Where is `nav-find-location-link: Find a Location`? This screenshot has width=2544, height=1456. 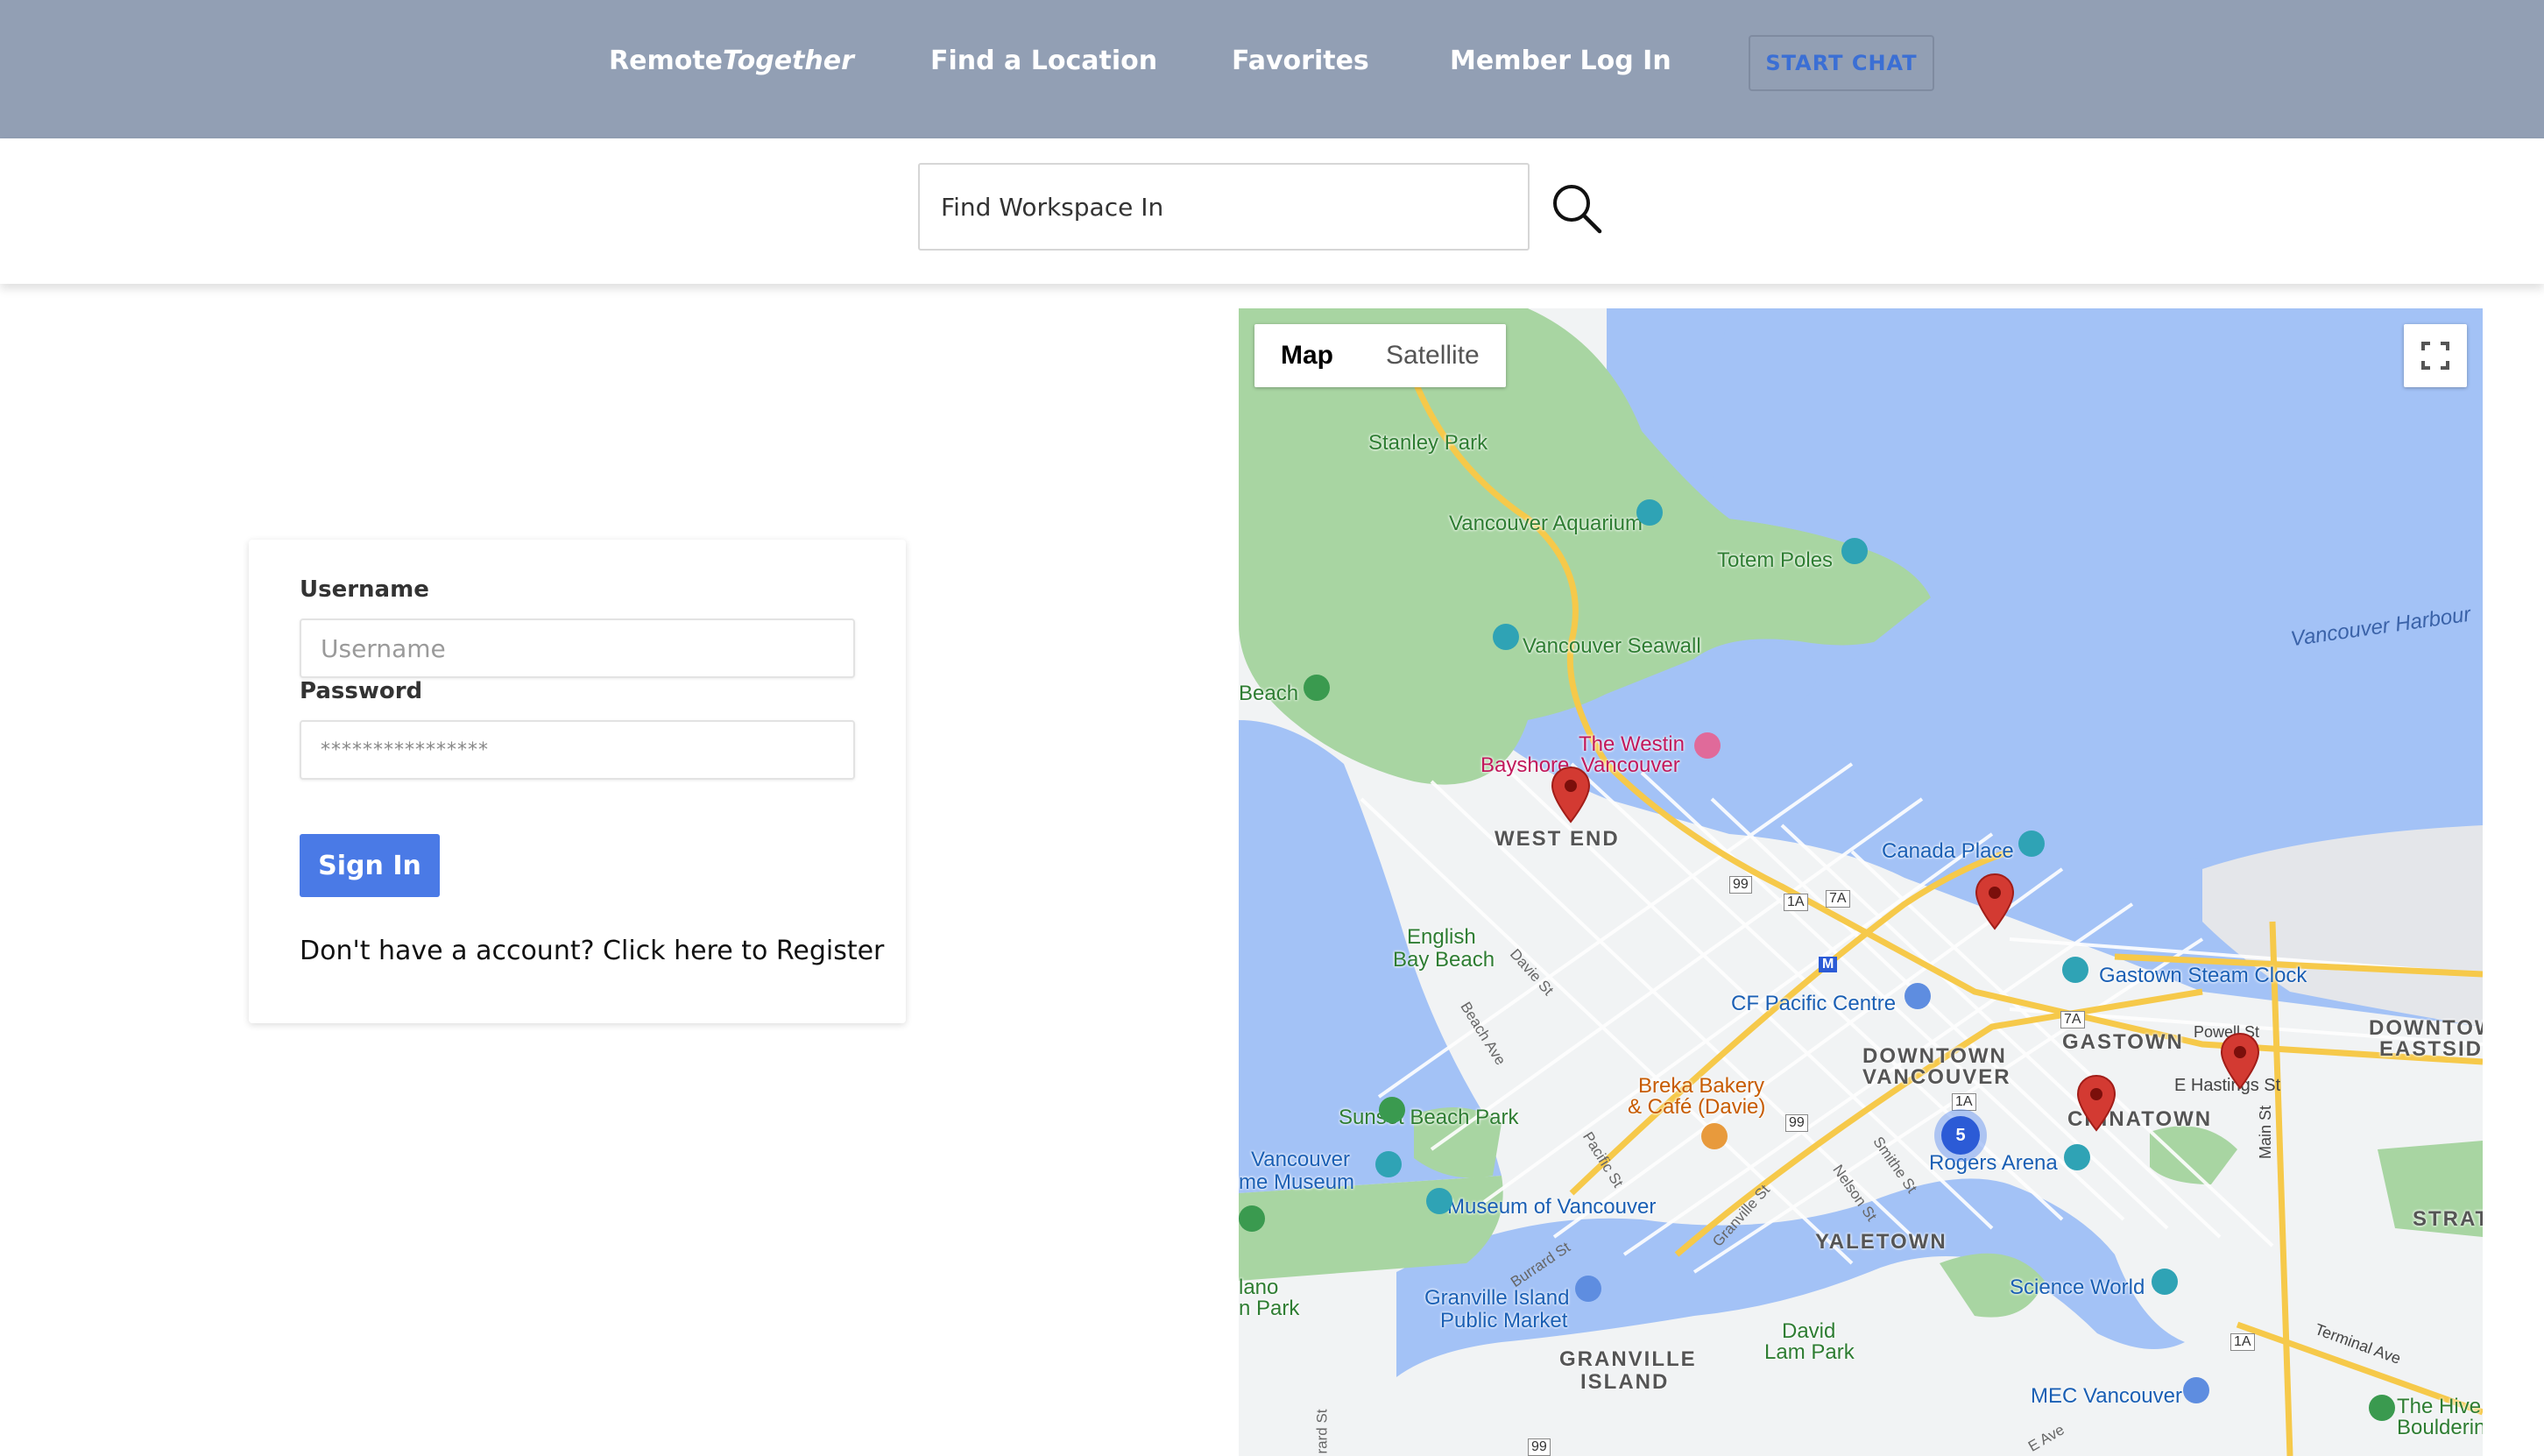
nav-find-location-link: Find a Location is located at coordinates (1043, 61).